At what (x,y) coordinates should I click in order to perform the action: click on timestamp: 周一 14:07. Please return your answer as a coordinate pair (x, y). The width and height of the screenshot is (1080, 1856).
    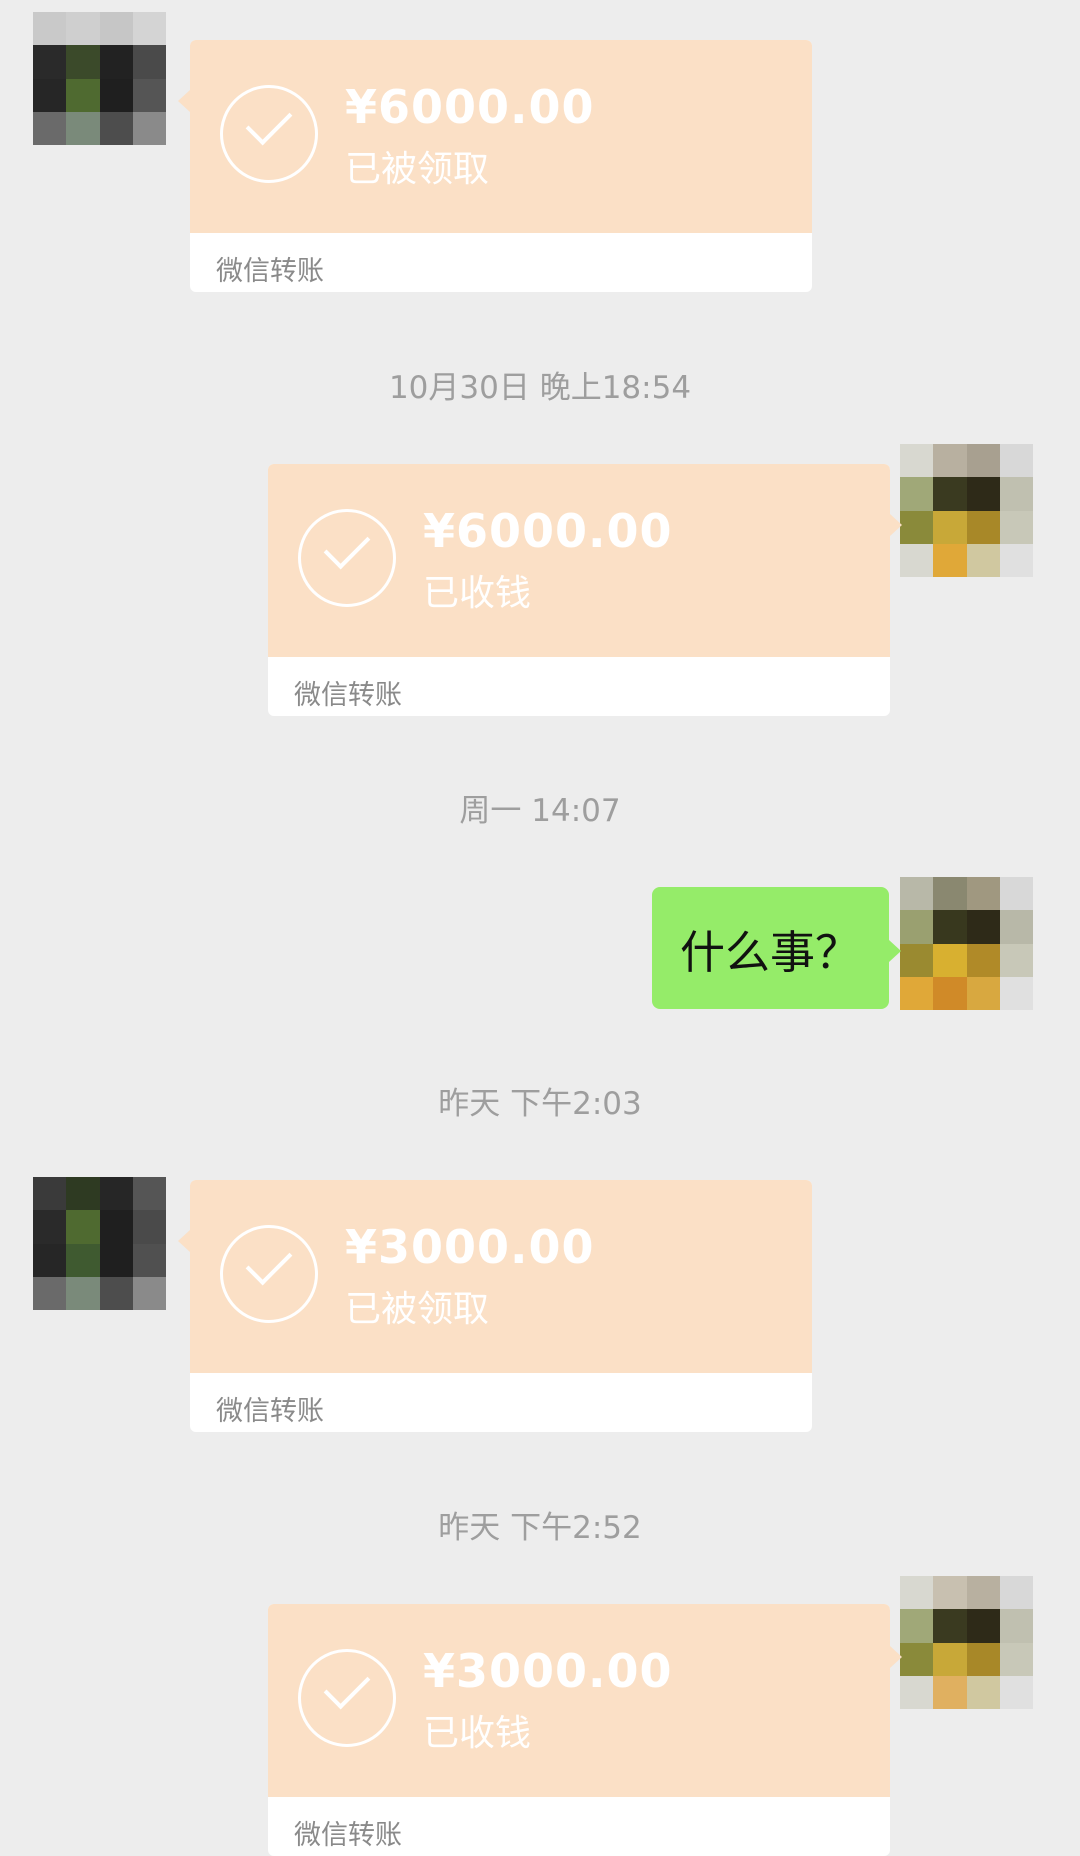
    Looking at the image, I should click on (540, 811).